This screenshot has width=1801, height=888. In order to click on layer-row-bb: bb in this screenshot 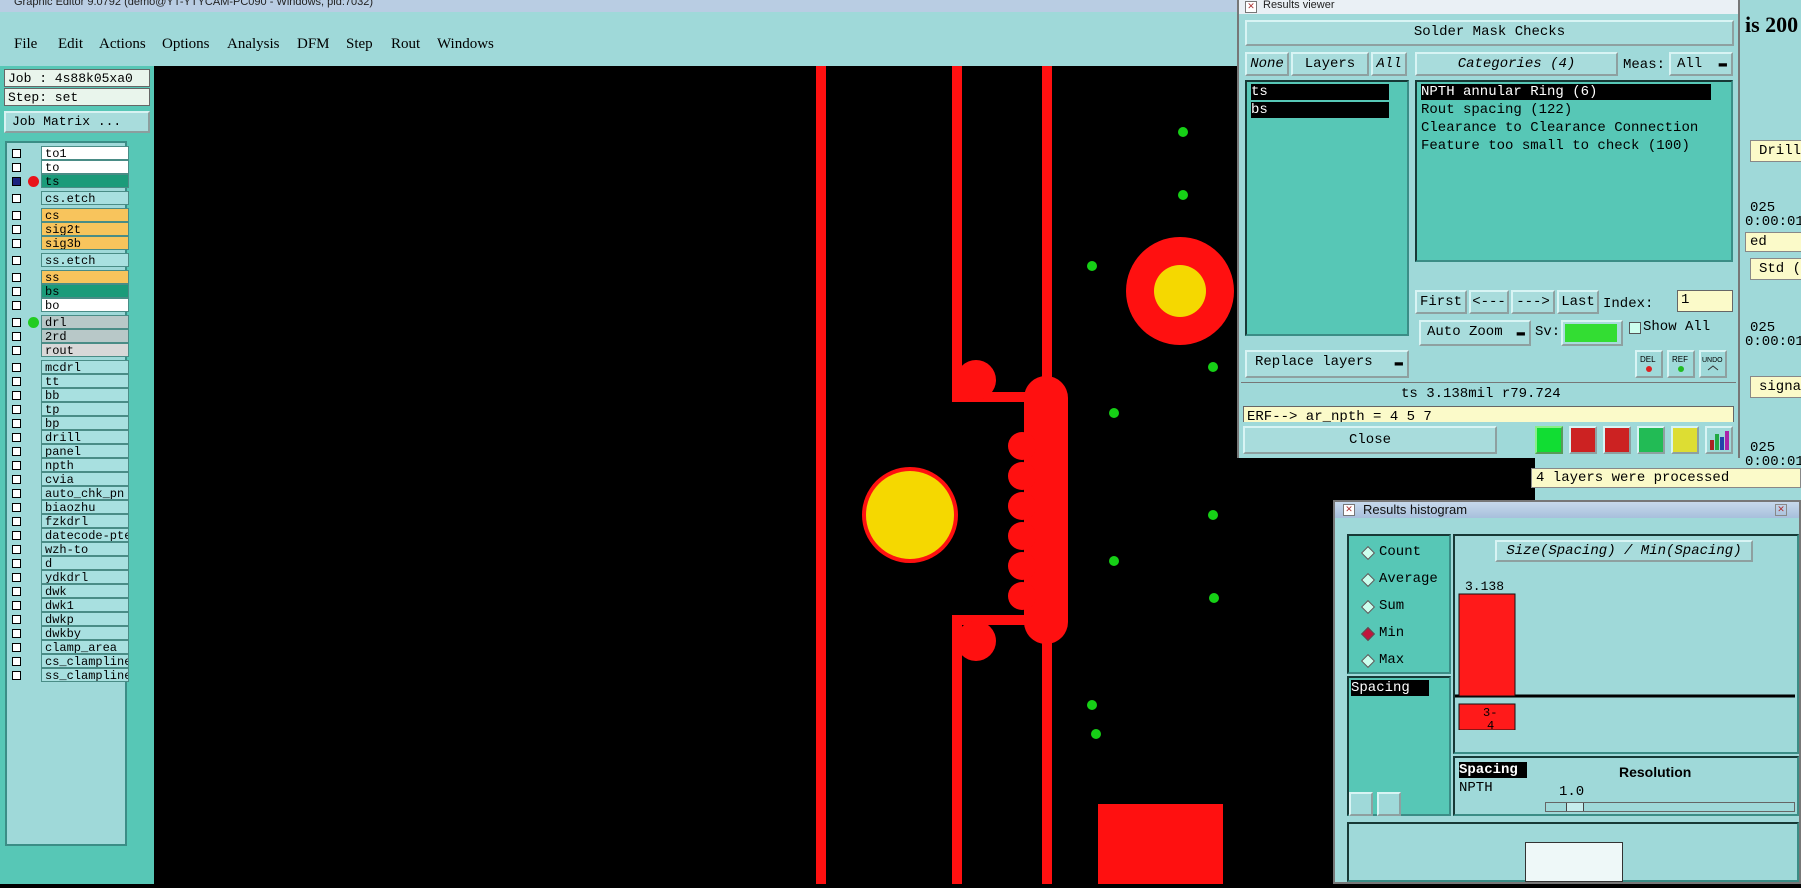, I will do `click(68, 395)`.